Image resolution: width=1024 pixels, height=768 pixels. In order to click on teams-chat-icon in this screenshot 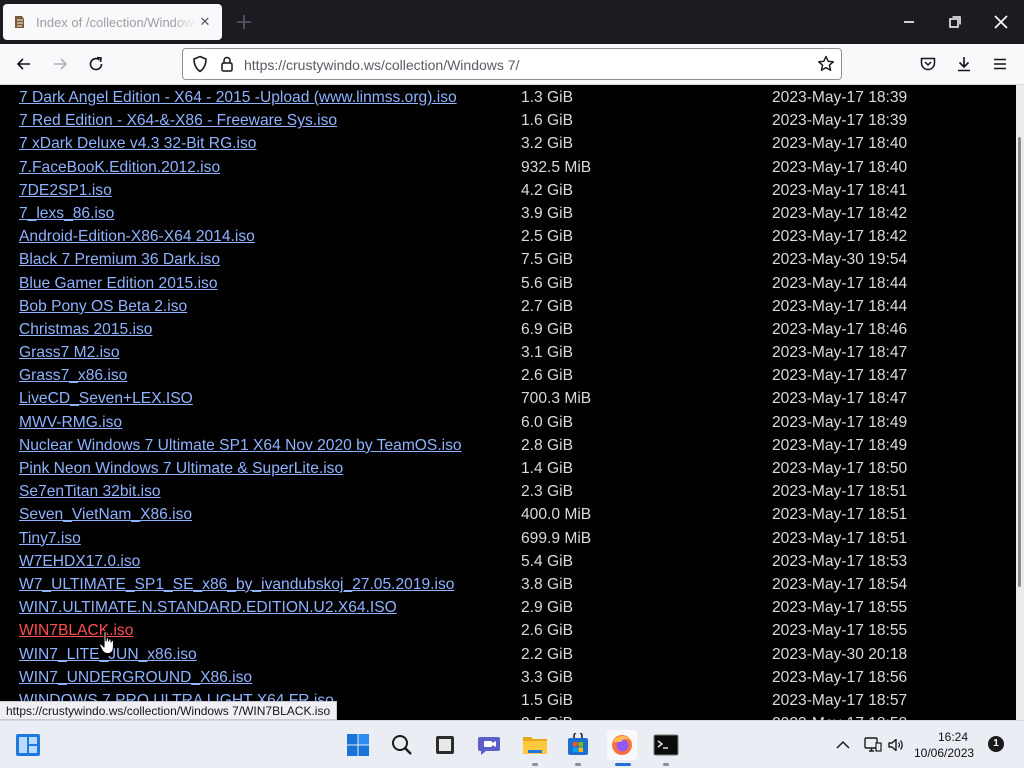, I will do `click(490, 745)`.